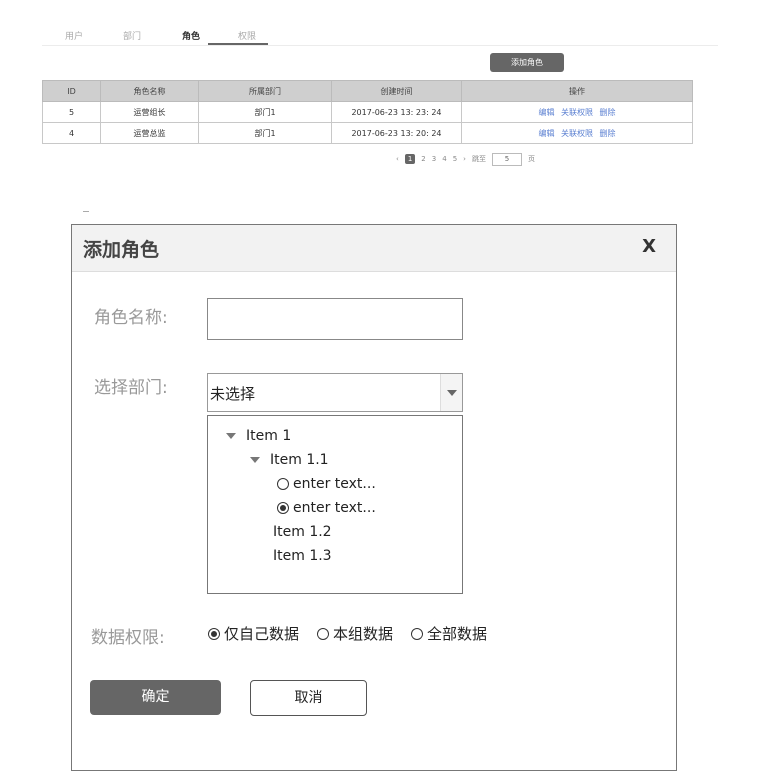  I want to click on data-permission-radio-group: 仅自己数据 本组数据 全部数据, so click(356, 633).